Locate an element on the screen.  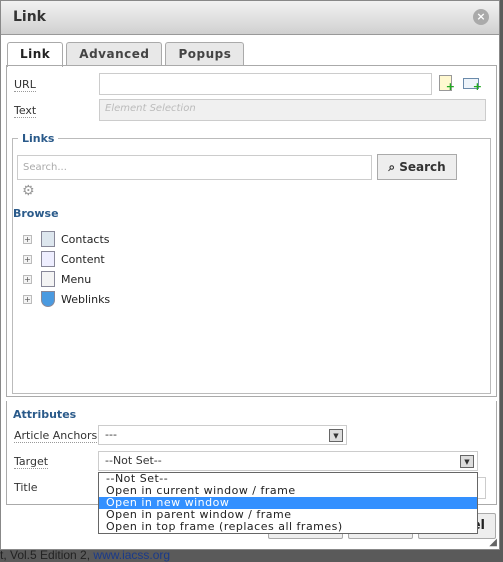
tree-label: Weblinks is located at coordinates (86, 299).